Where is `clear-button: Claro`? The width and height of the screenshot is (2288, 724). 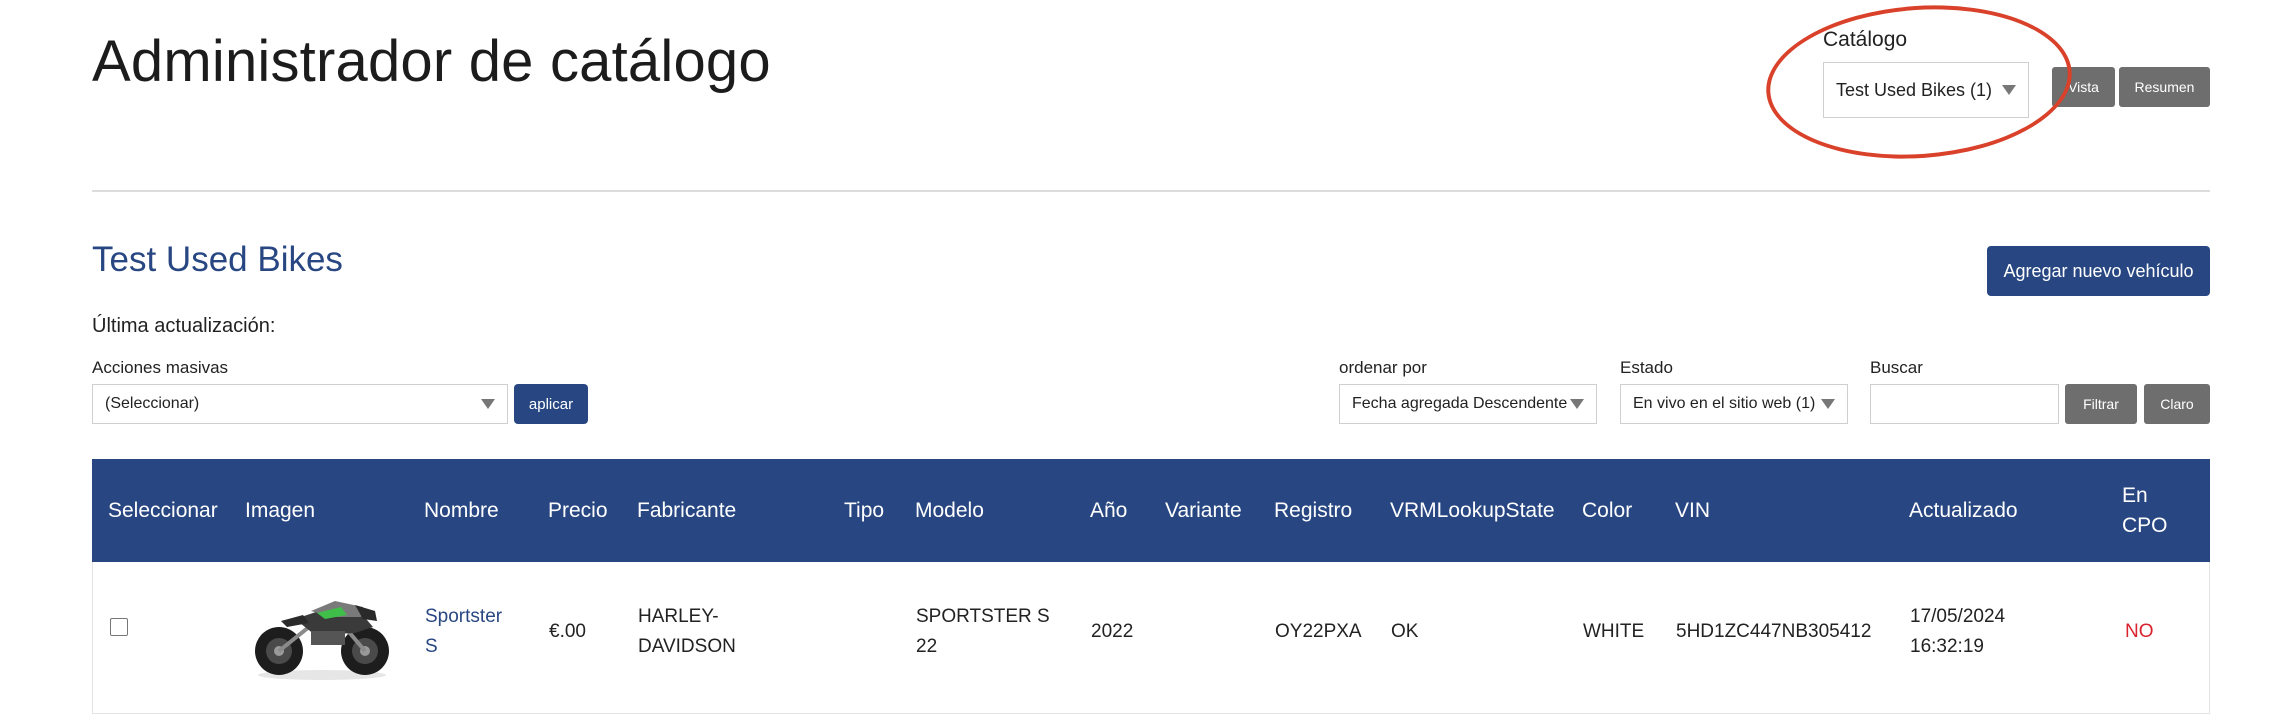
clear-button: Claro is located at coordinates (2177, 404).